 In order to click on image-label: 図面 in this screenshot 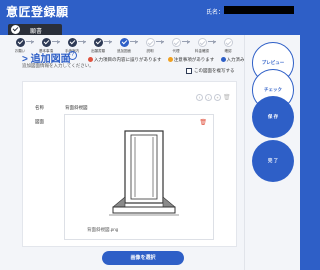, I will do `click(39, 121)`.